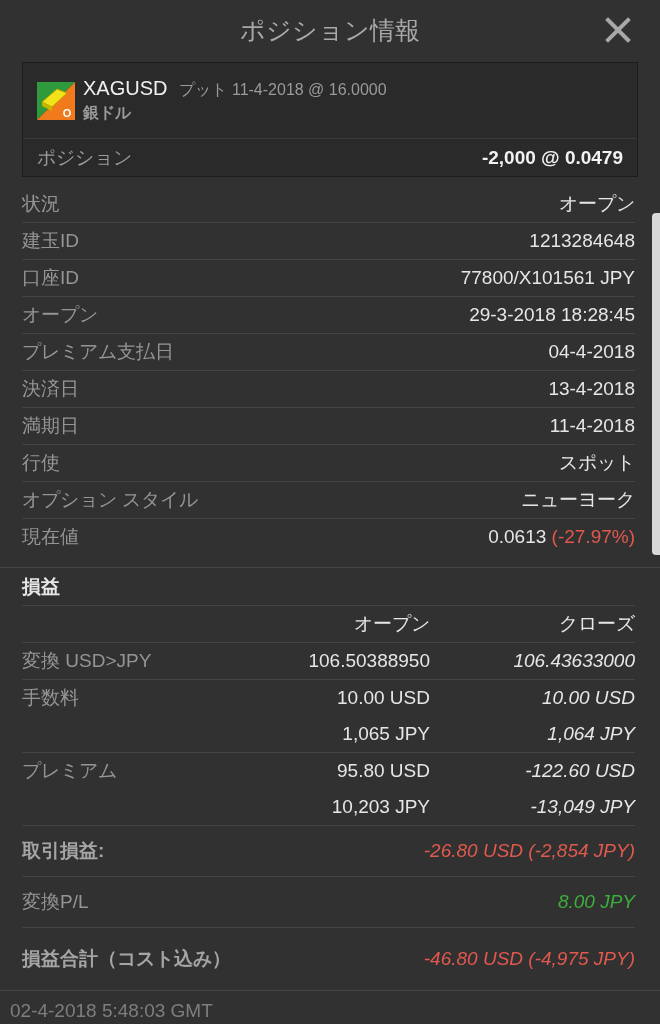  What do you see at coordinates (50, 426) in the screenshot?
I see `detail-label: 満期日` at bounding box center [50, 426].